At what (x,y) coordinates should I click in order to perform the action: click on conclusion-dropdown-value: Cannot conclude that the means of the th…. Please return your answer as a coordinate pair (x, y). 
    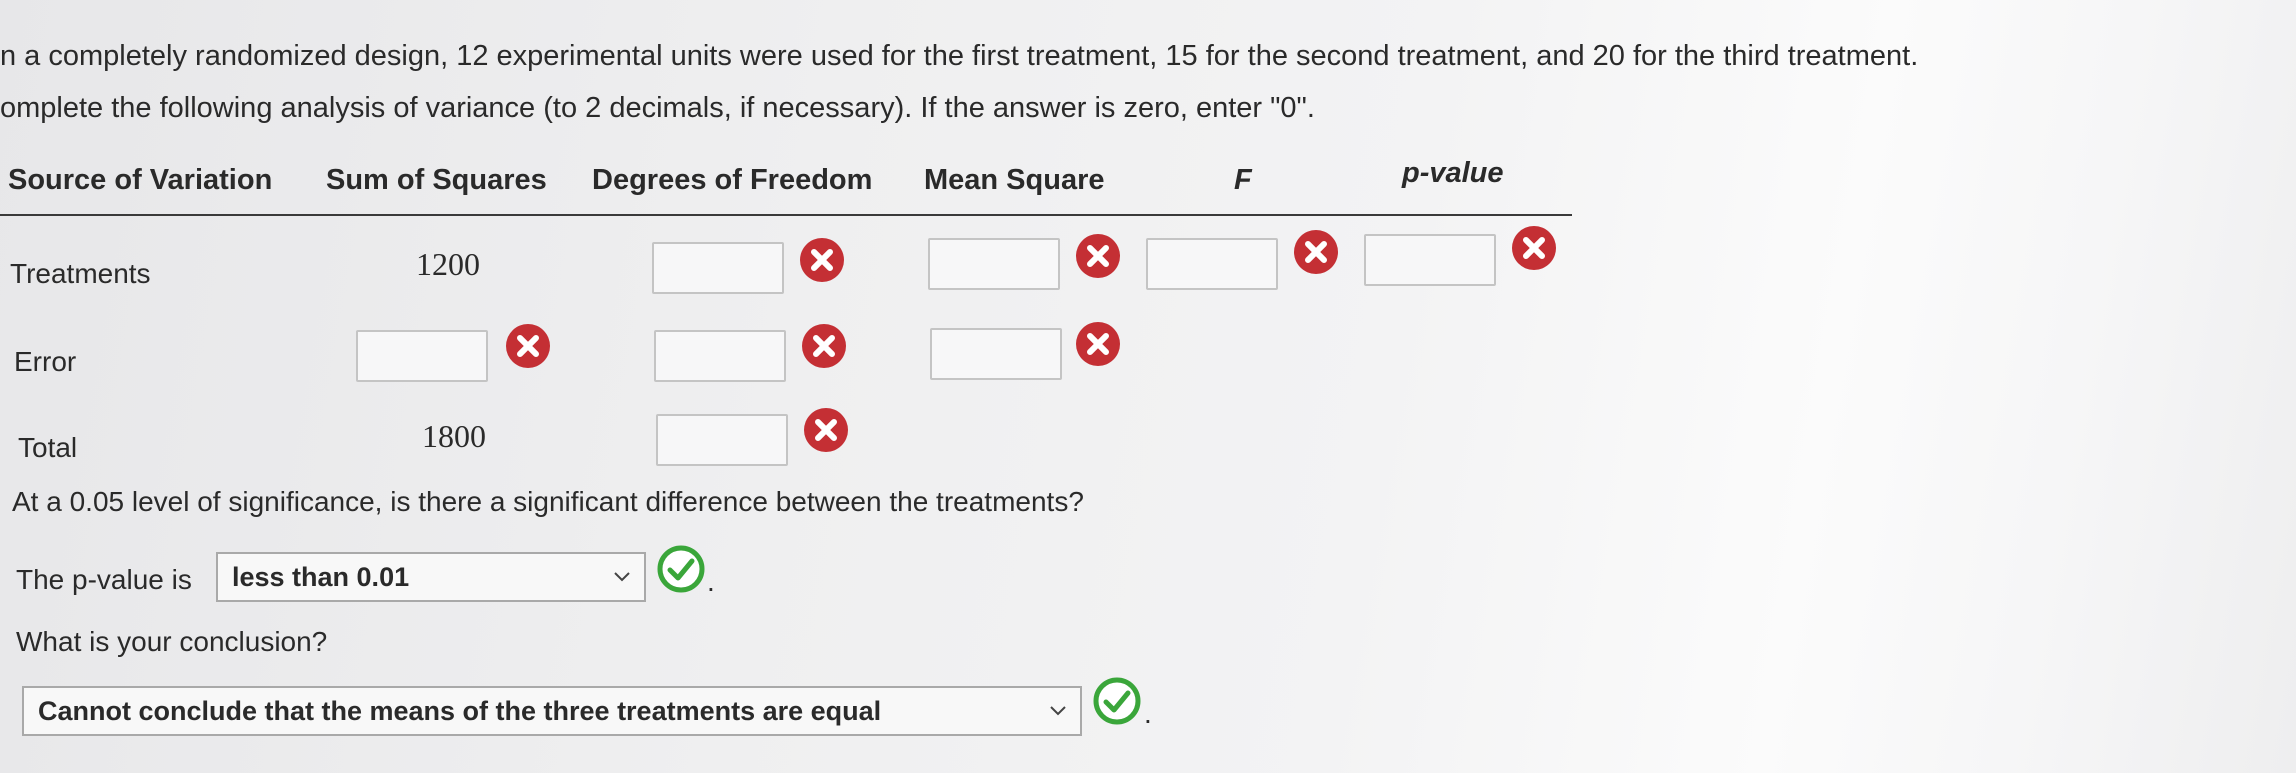
    Looking at the image, I should click on (460, 710).